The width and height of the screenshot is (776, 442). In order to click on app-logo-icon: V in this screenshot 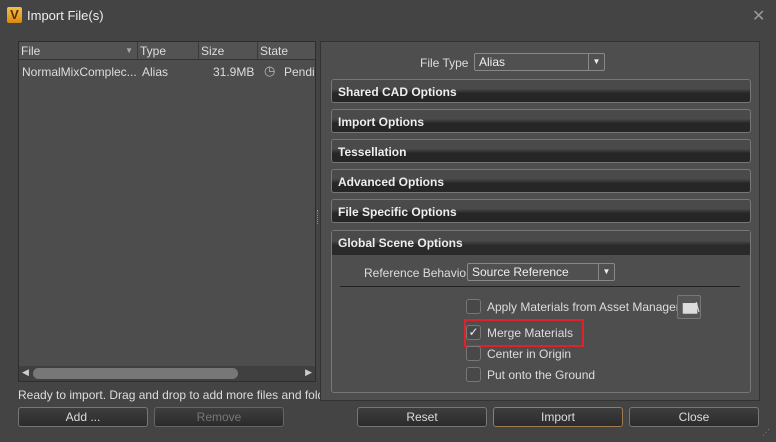, I will do `click(14, 15)`.